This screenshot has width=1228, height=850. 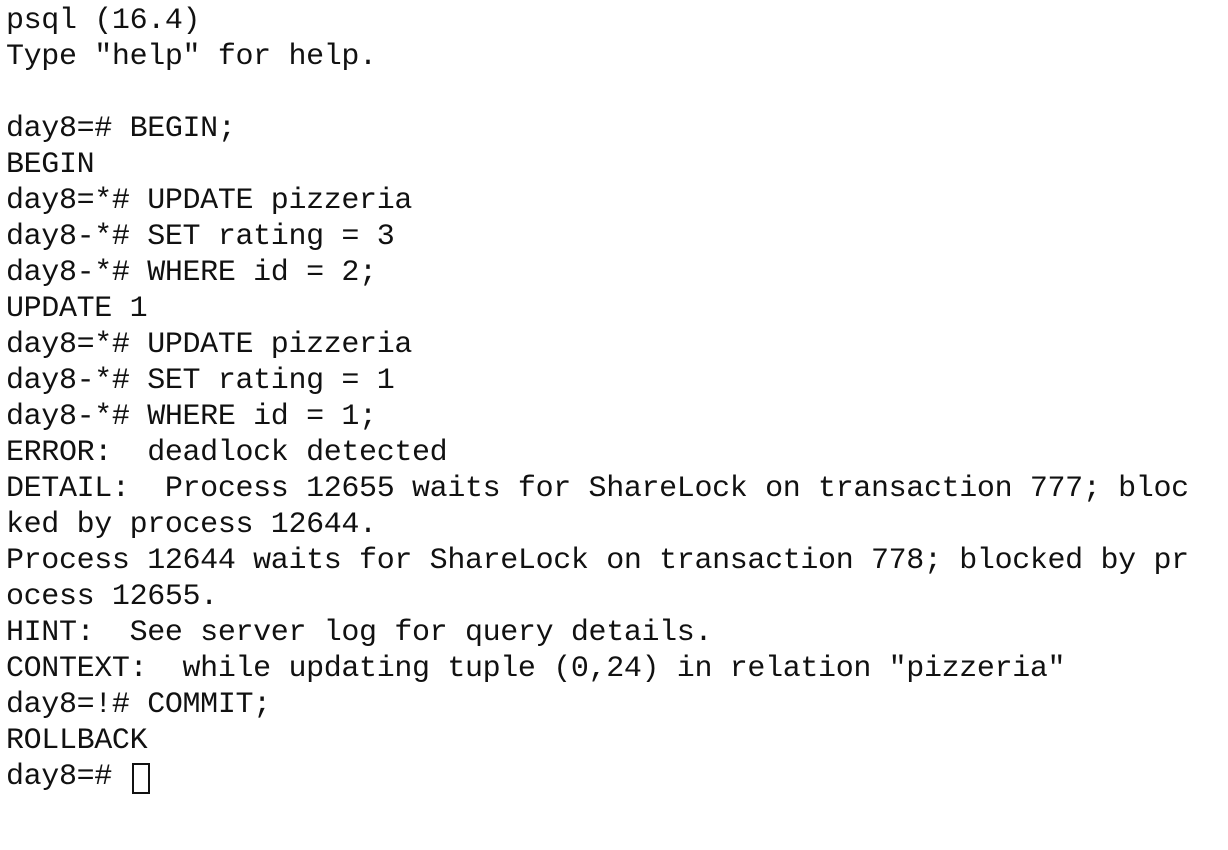 I want to click on terminal-line: day8=# BEGIN;, so click(x=121, y=129).